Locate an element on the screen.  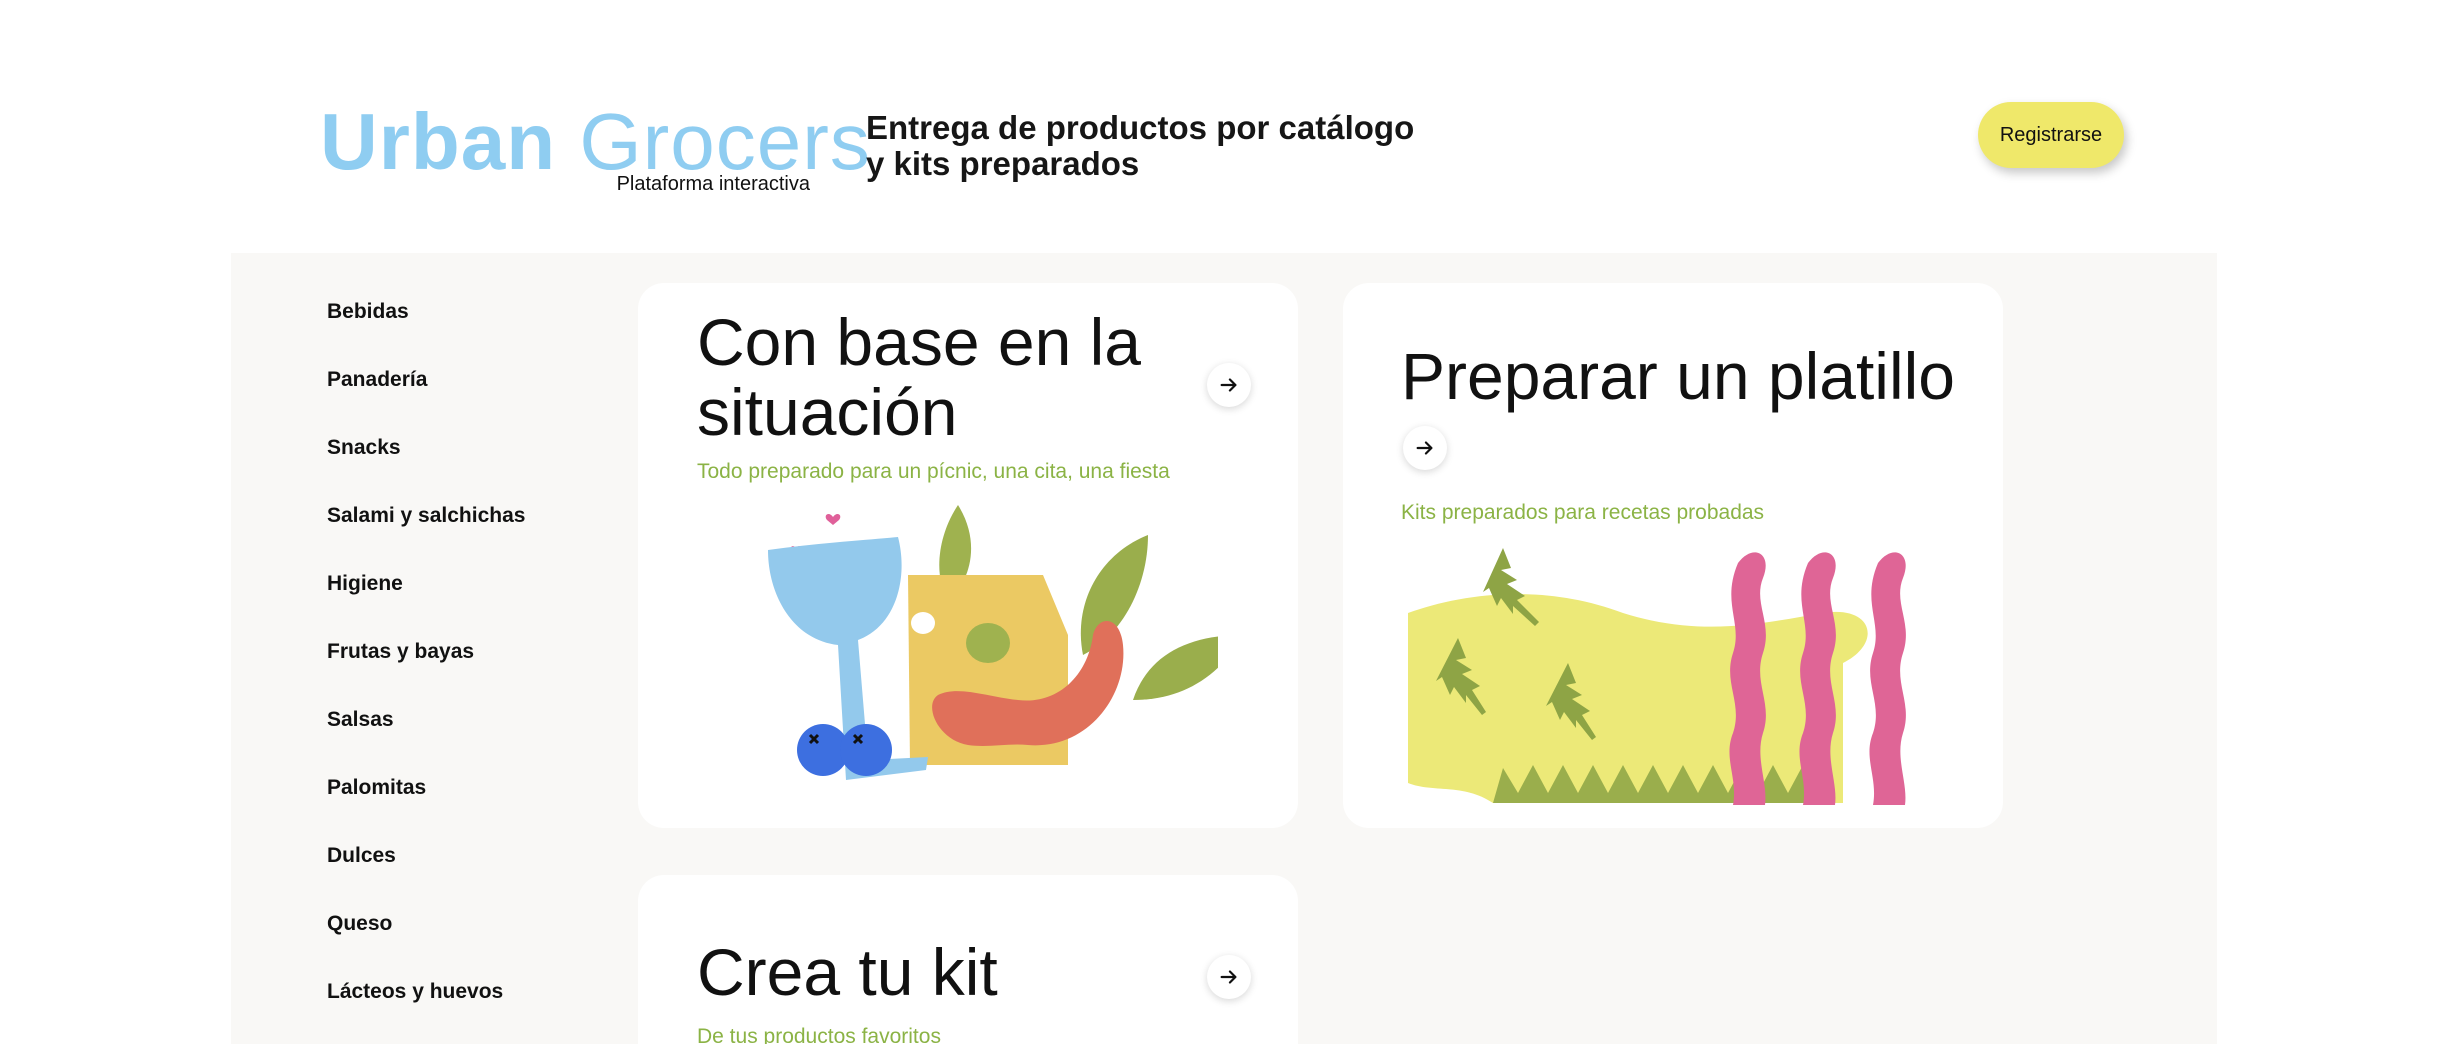
sidebar-item-higiene: Higiene is located at coordinates (477, 605).